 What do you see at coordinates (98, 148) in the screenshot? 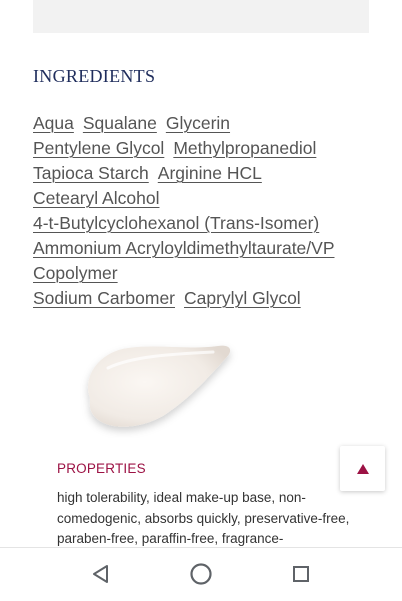
I see `ingredient-link: Pentylene Glycol` at bounding box center [98, 148].